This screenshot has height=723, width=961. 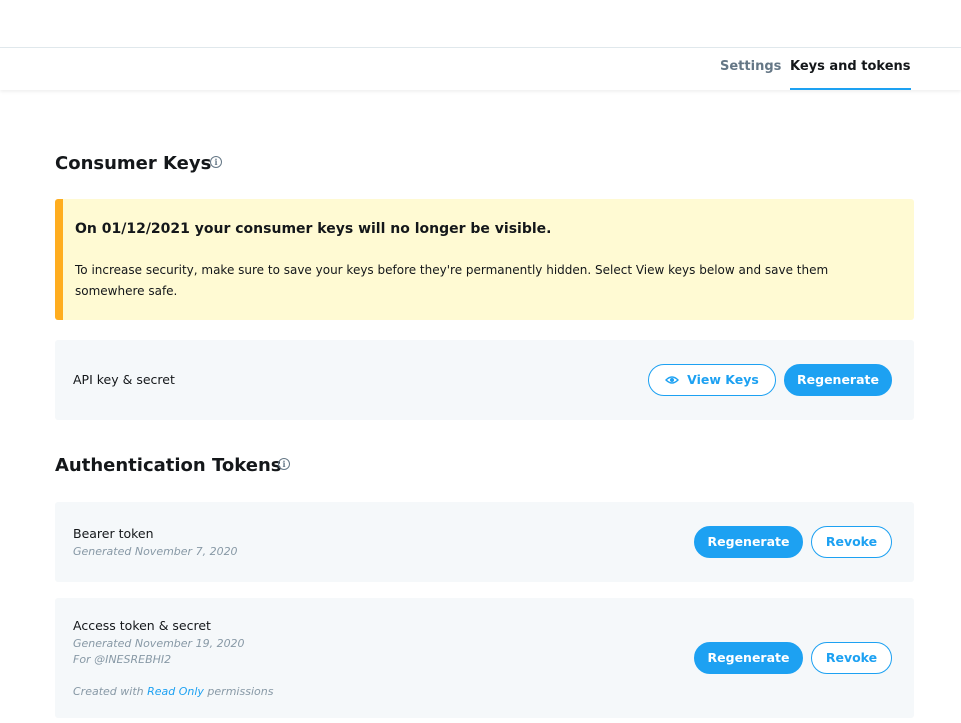 What do you see at coordinates (59, 259) in the screenshot?
I see `warning-accent-bar` at bounding box center [59, 259].